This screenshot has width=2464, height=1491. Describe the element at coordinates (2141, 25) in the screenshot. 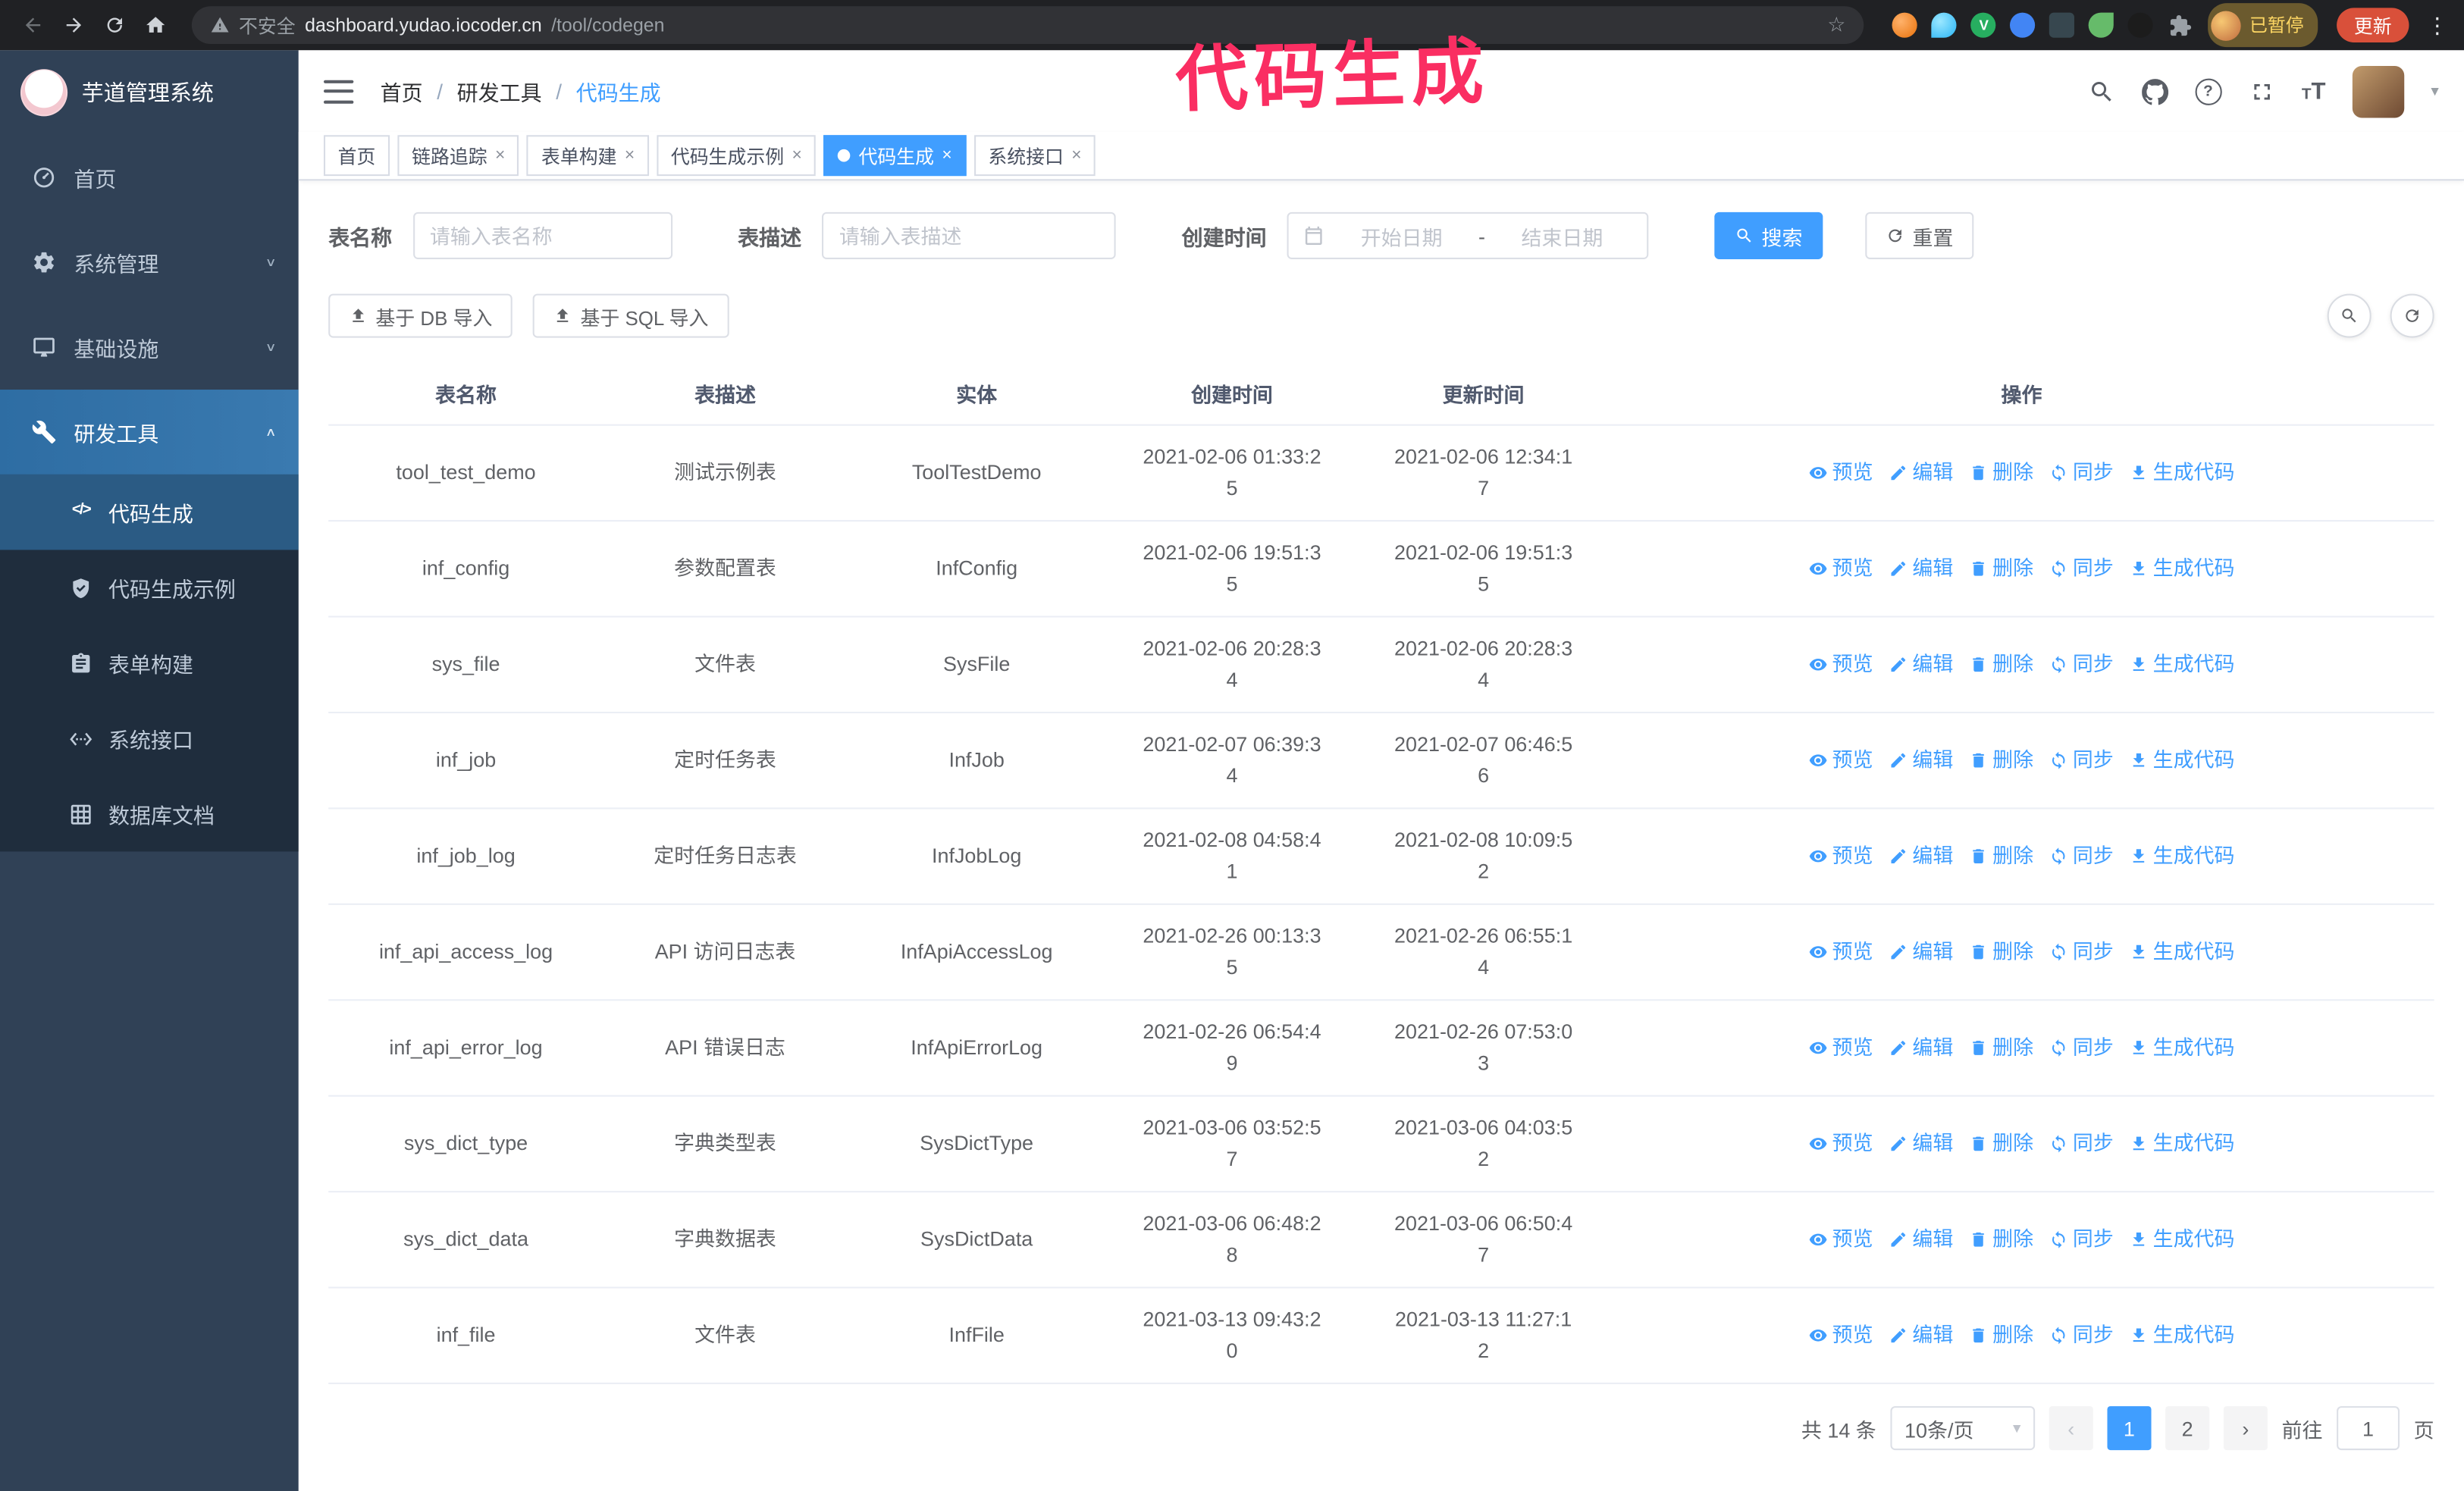

I see `pug-extension-icon` at that location.